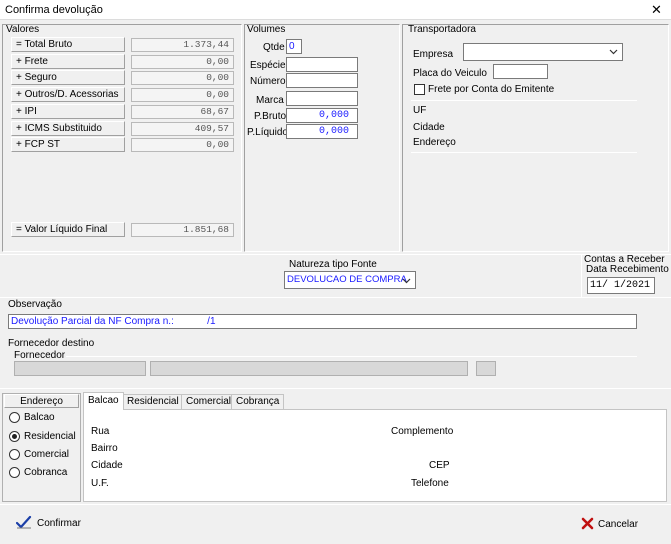  What do you see at coordinates (270, 116) in the screenshot?
I see `pbruto-label: P.Bruto` at bounding box center [270, 116].